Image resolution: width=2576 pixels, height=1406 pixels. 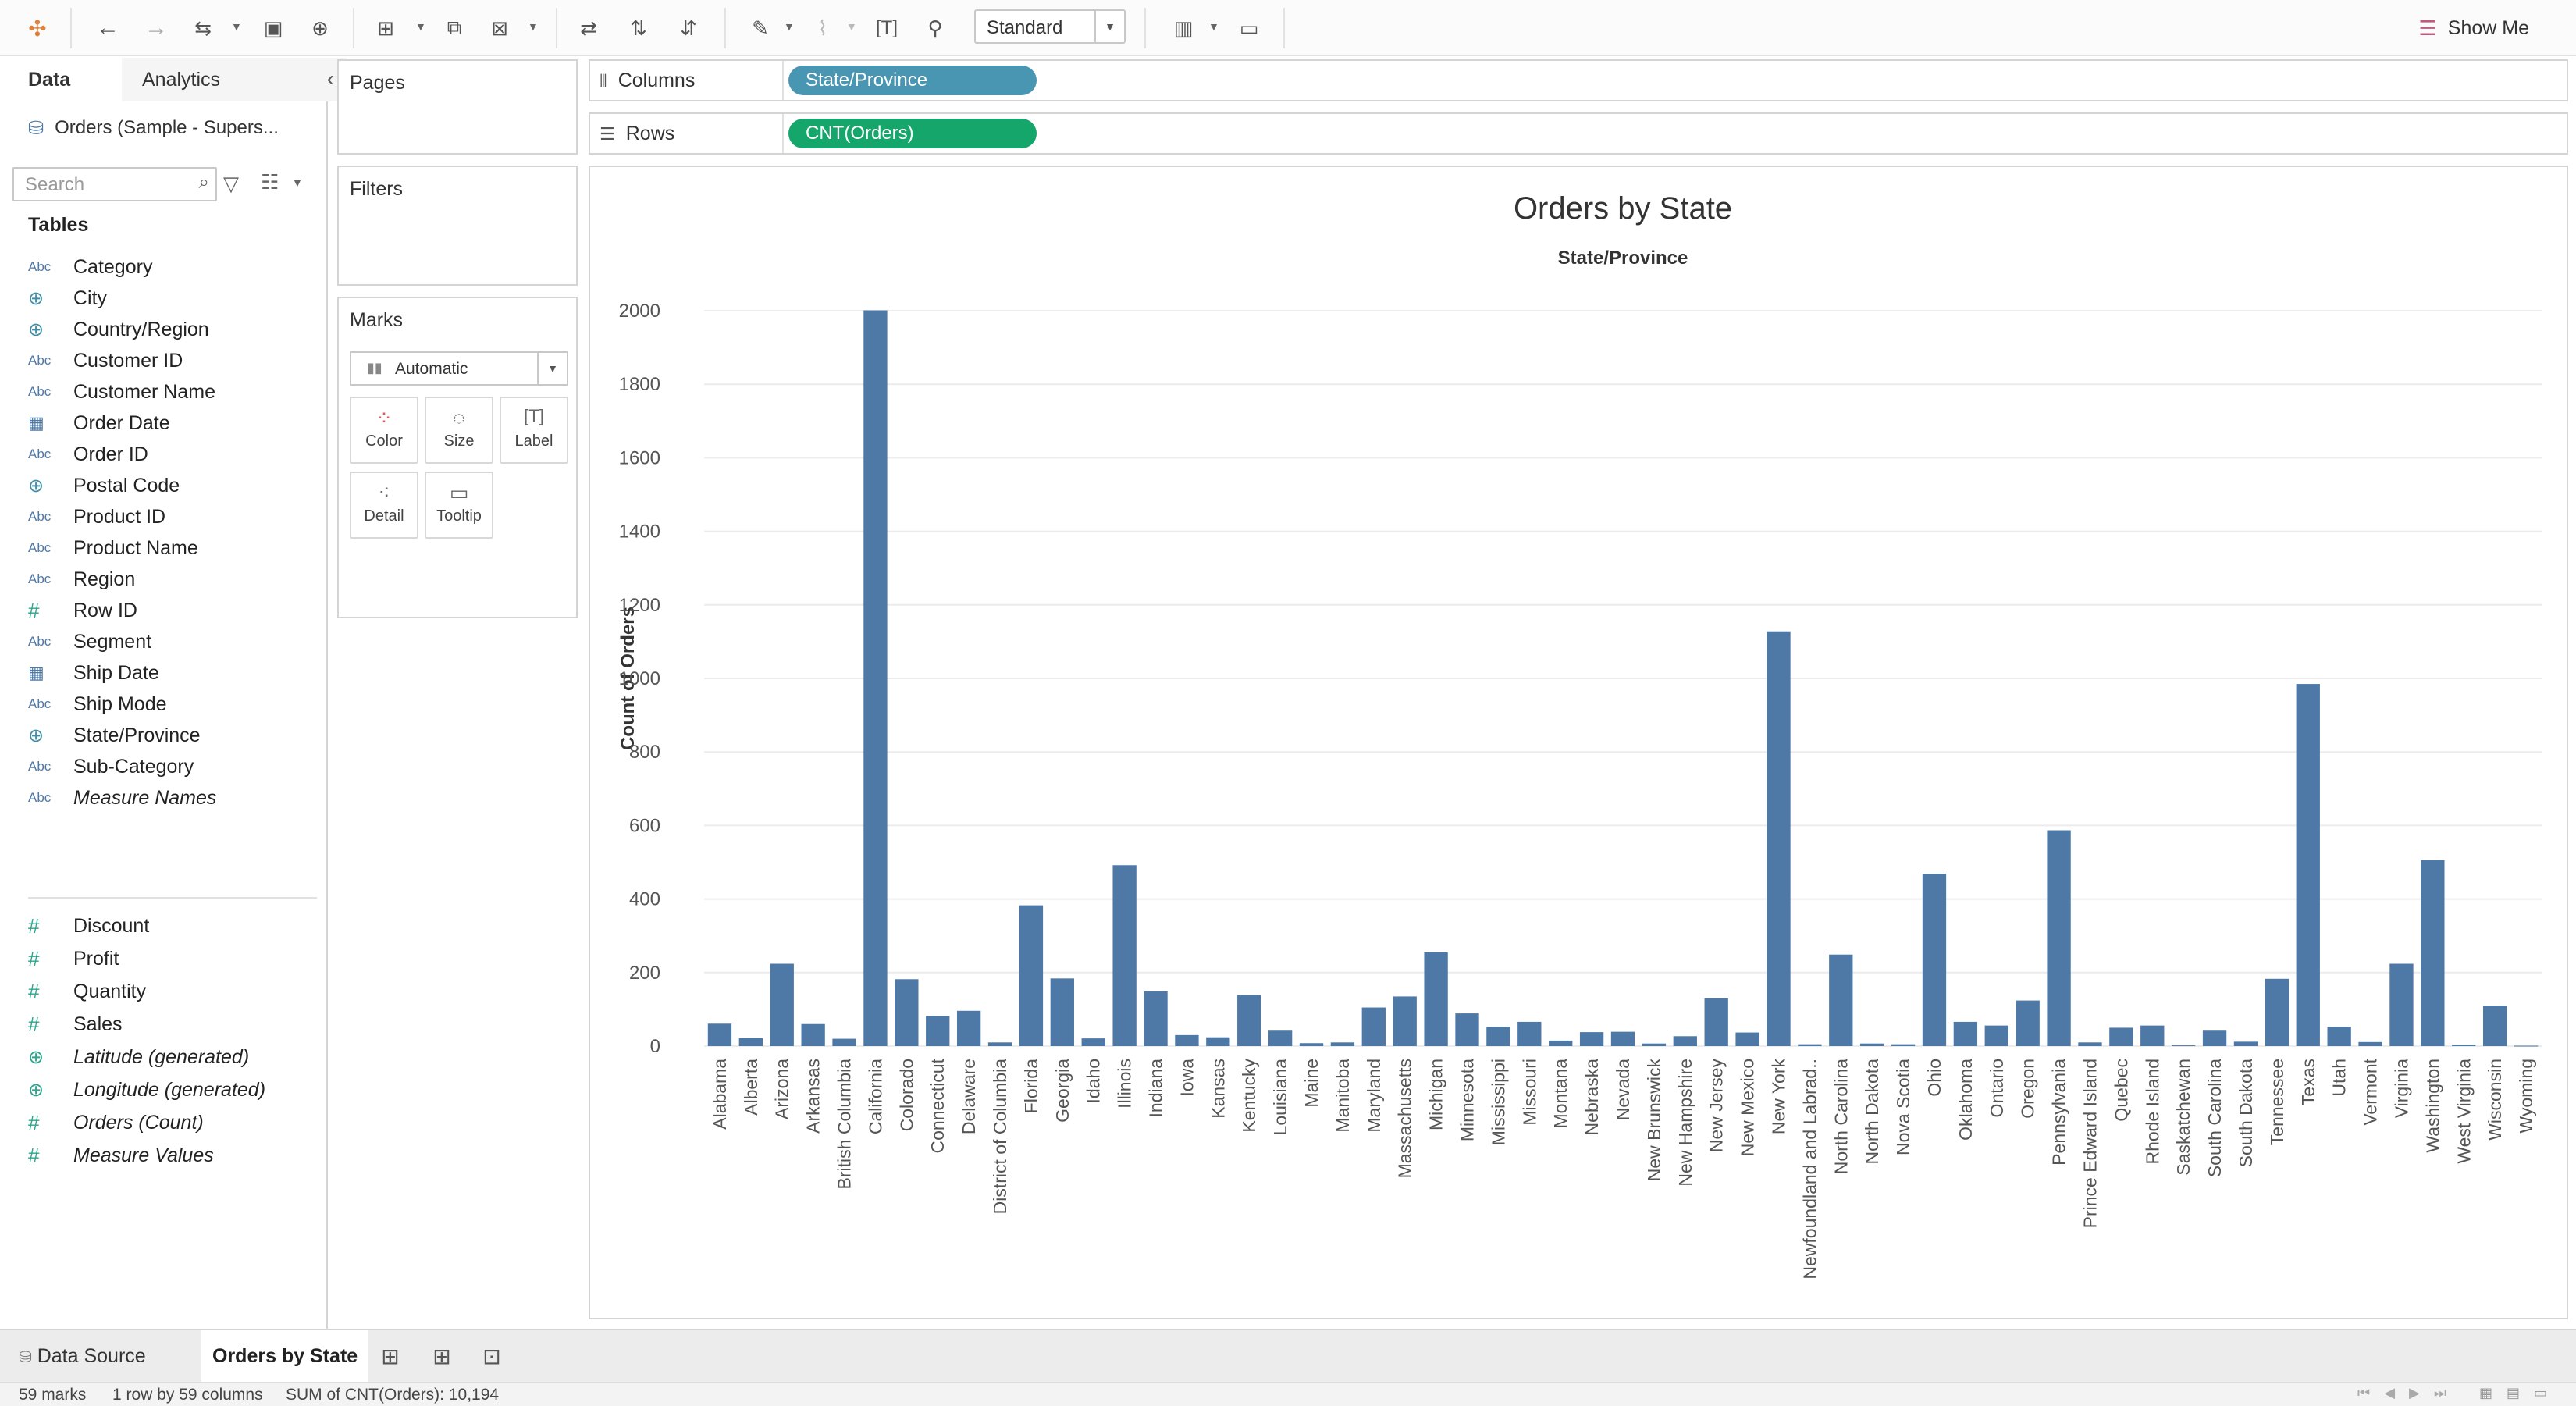 I want to click on field-discount: #Discount, so click(x=88, y=925).